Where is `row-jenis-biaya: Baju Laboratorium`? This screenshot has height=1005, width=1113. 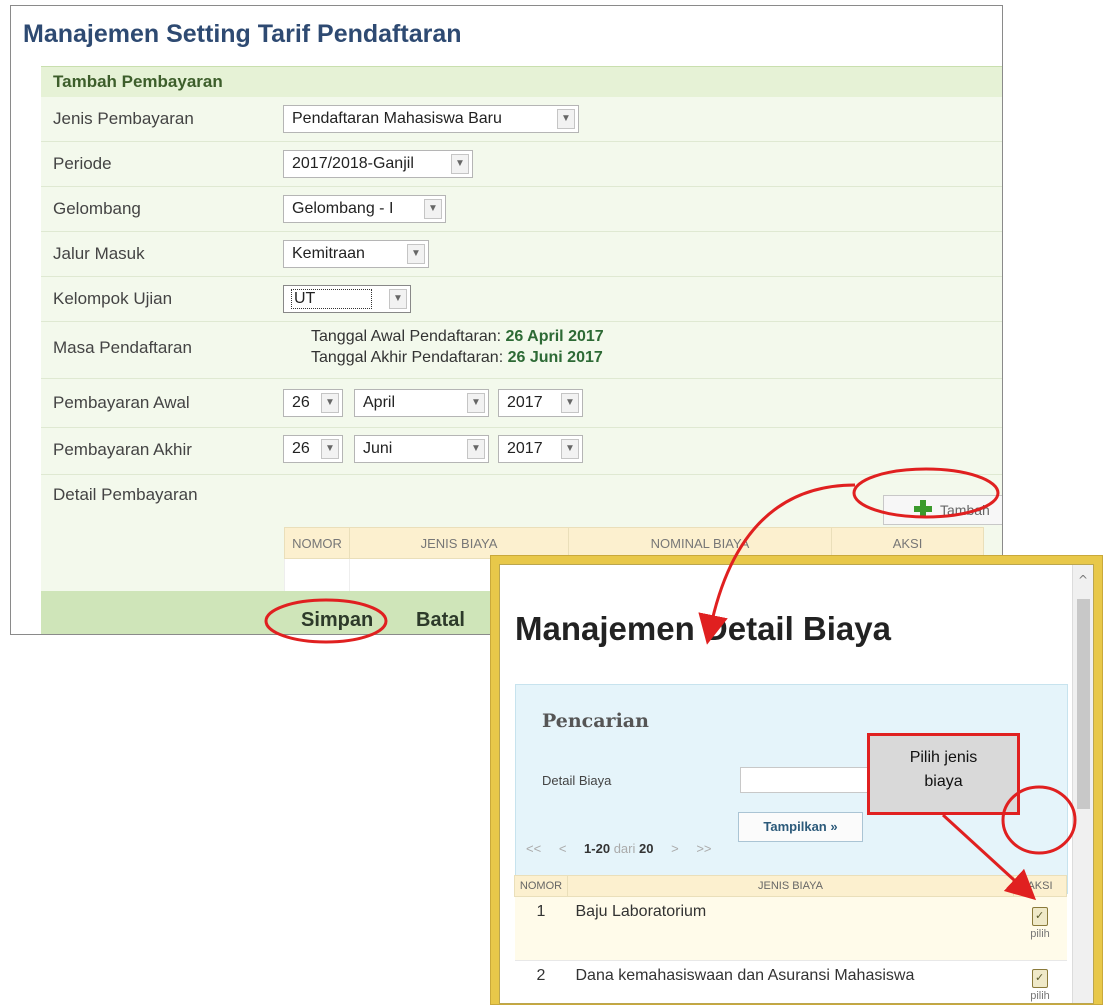 row-jenis-biaya: Baju Laboratorium is located at coordinates (790, 928).